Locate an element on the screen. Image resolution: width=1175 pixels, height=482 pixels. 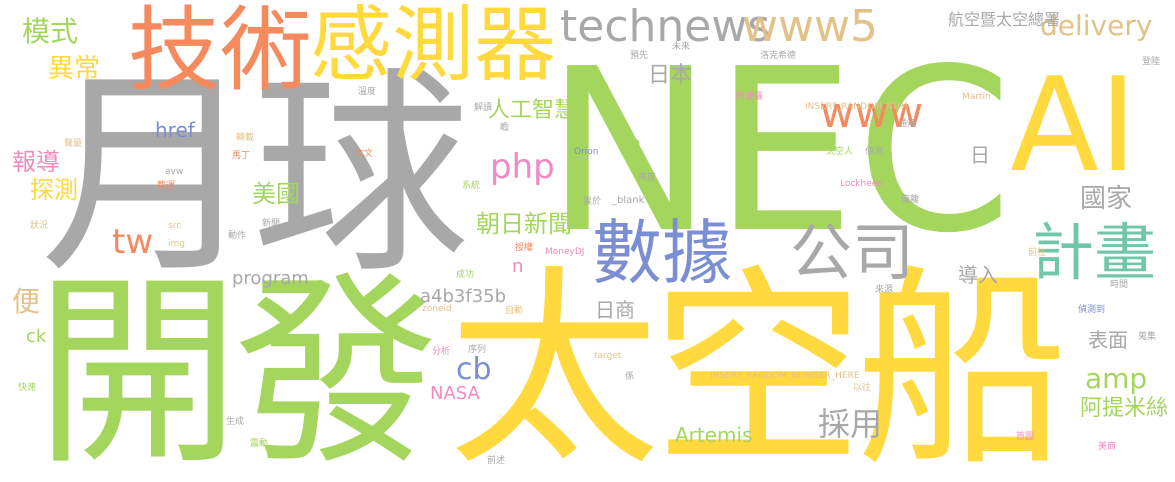
word-href: href is located at coordinates (175, 130).